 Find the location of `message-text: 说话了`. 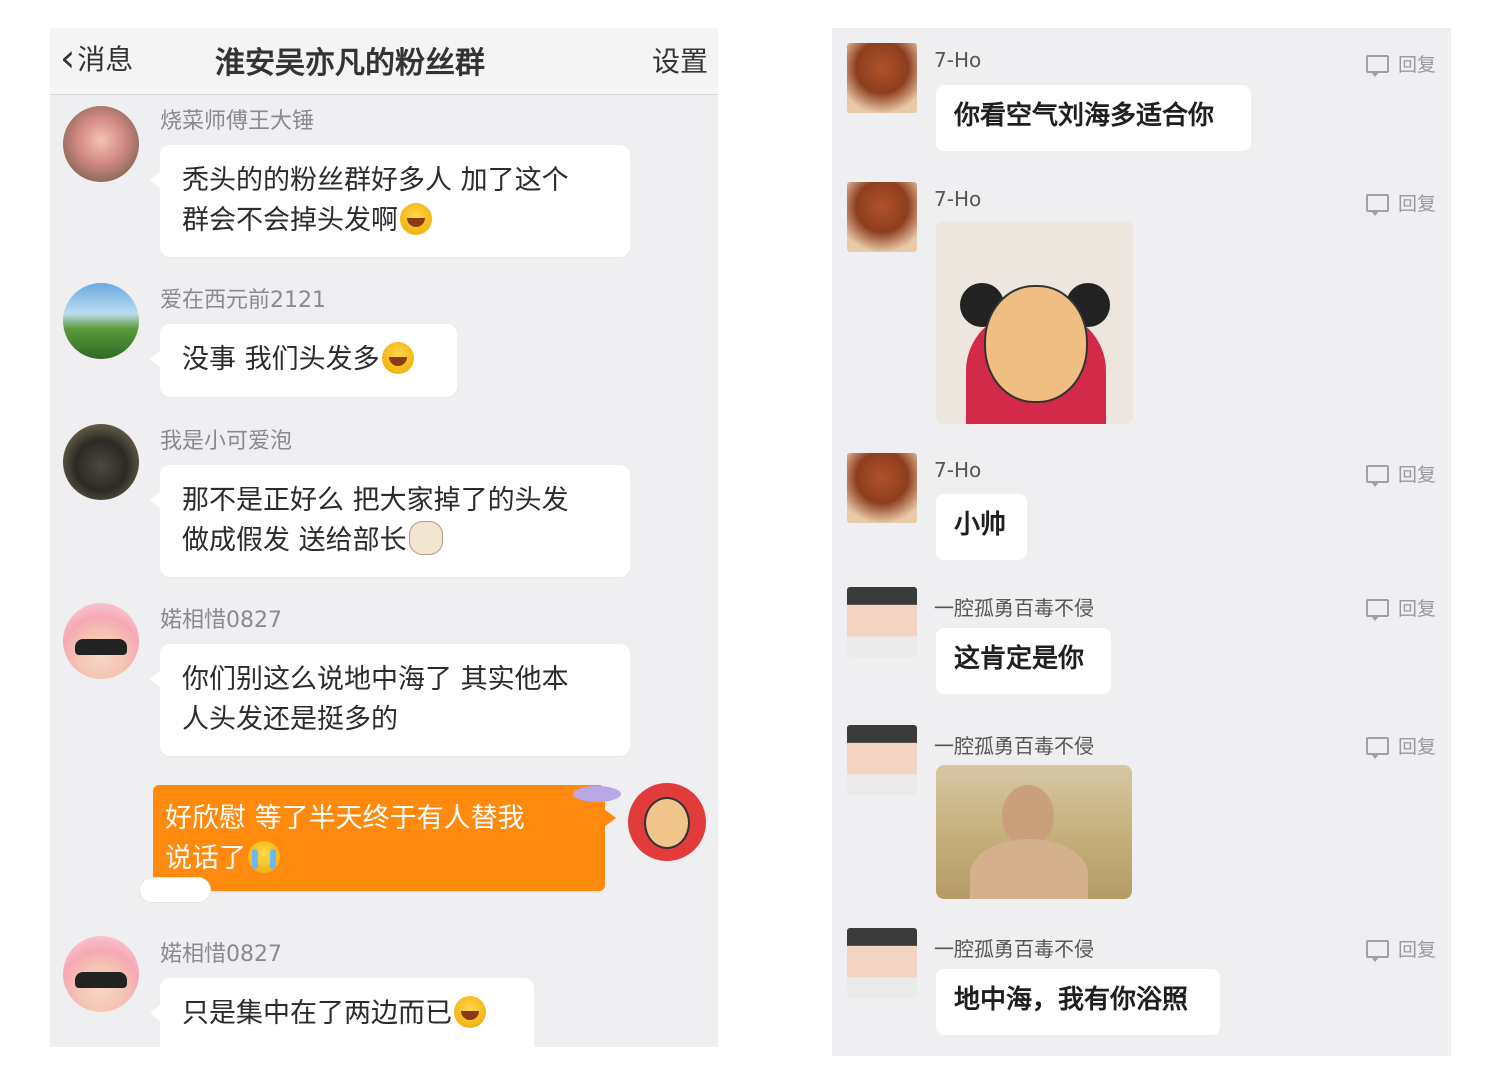

message-text: 说话了 is located at coordinates (205, 858).